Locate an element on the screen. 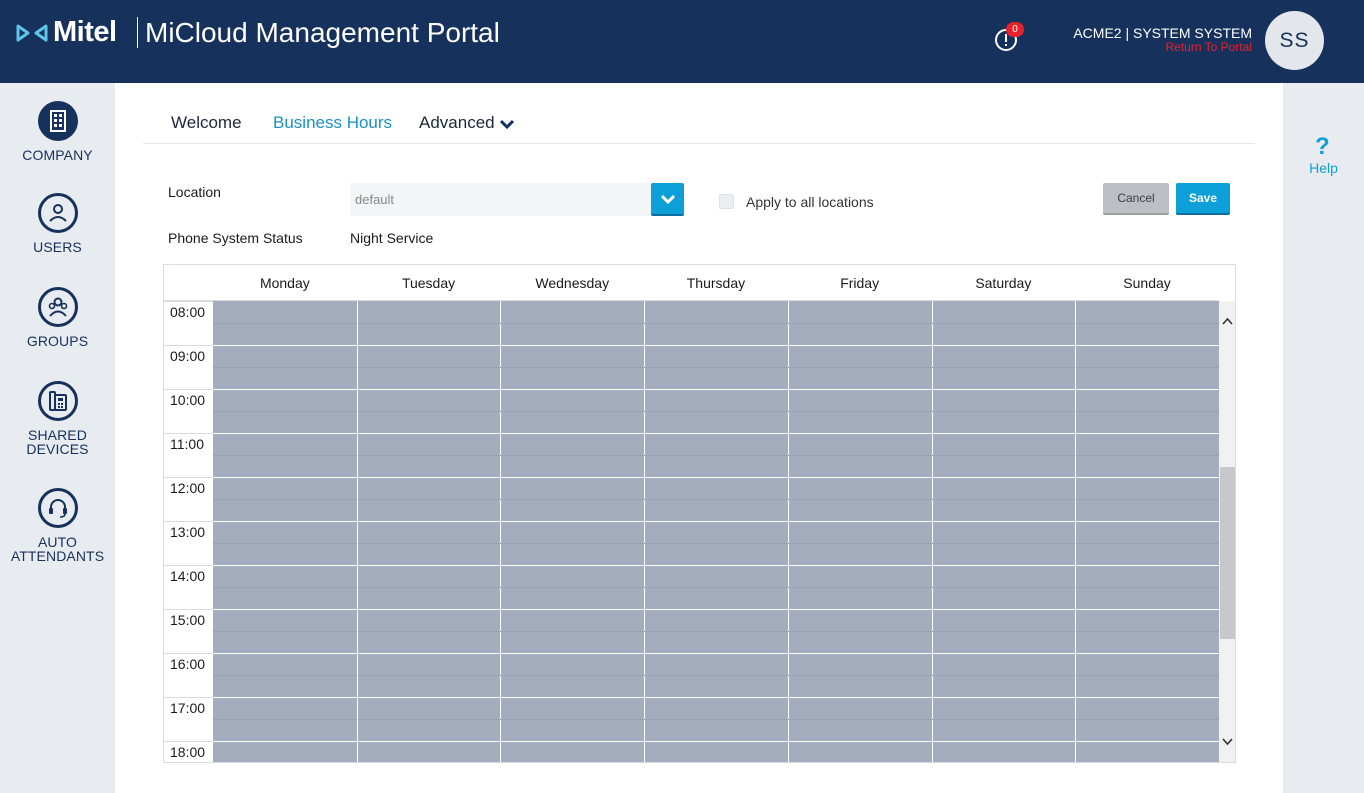  time-label: 18:00 is located at coordinates (188, 751).